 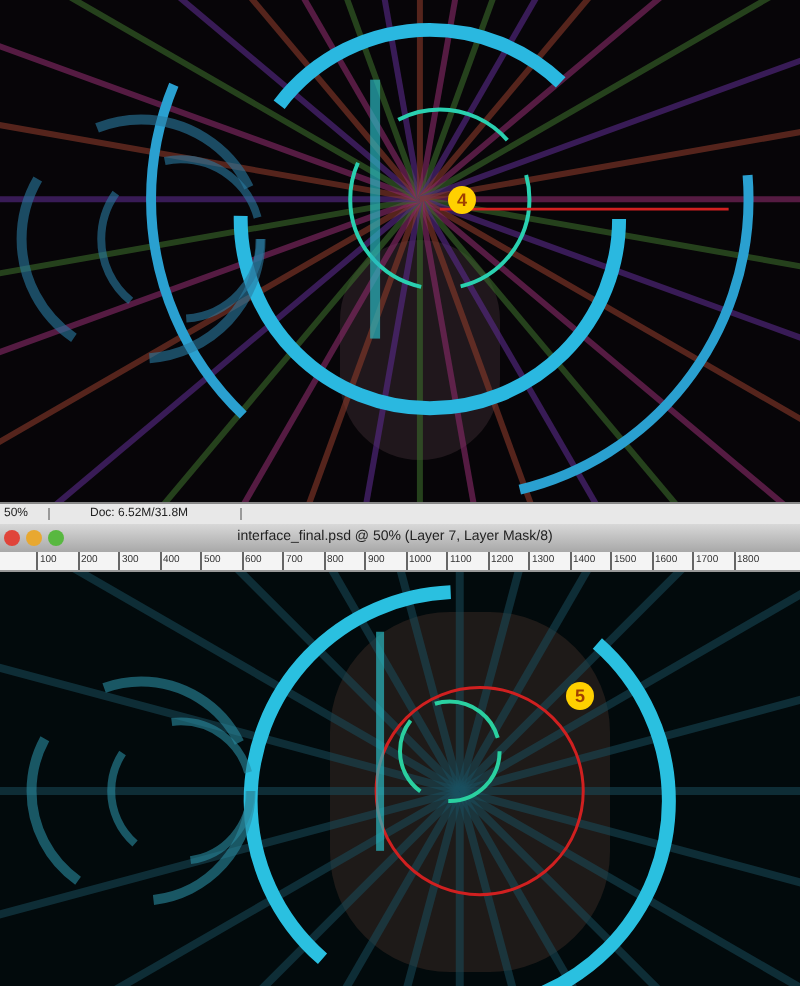 I want to click on zoom-button, so click(x=56, y=537).